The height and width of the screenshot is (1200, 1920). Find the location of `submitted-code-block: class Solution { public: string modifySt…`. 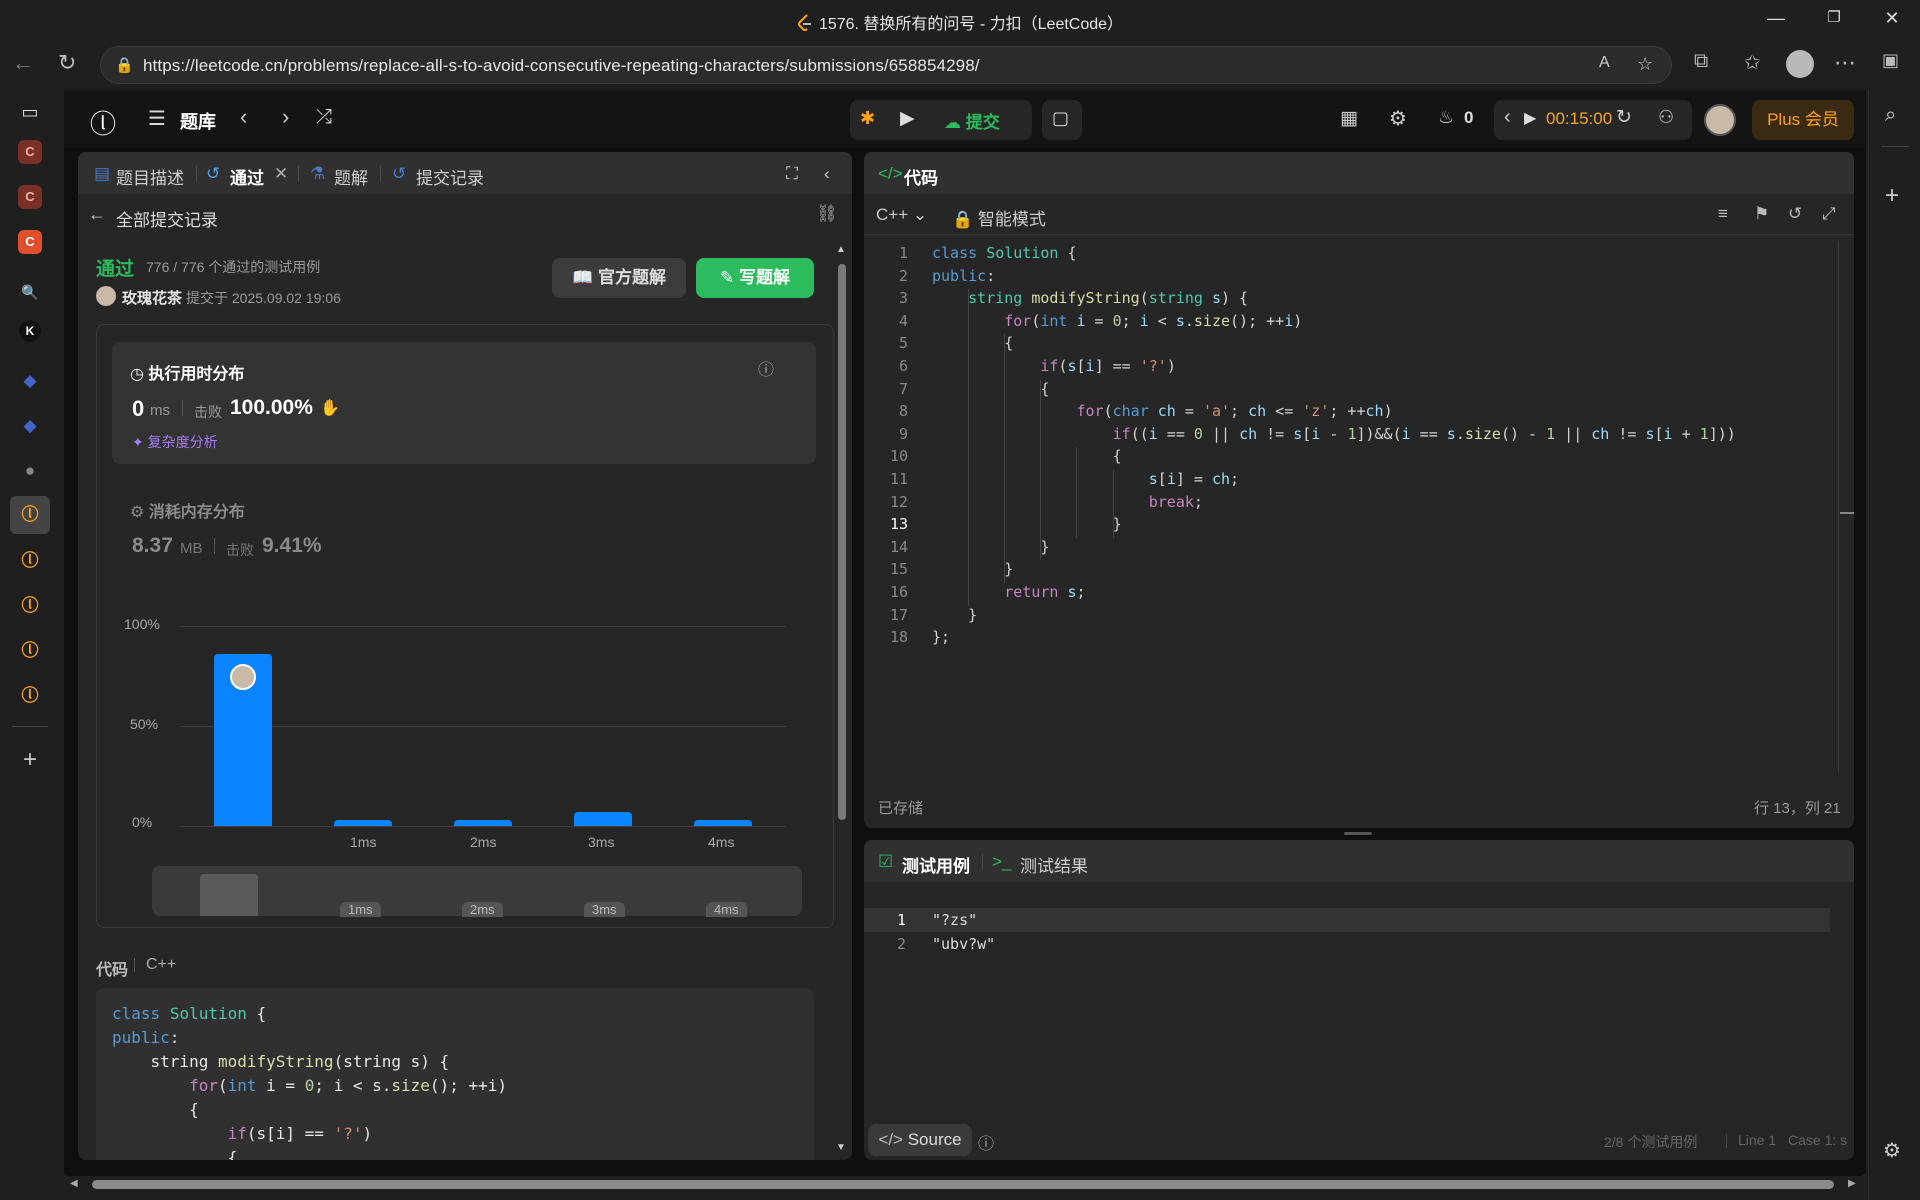

submitted-code-block: class Solution { public: string modifySt… is located at coordinates (455, 1074).